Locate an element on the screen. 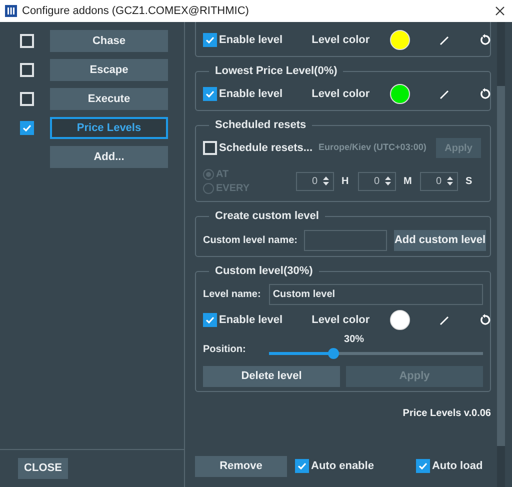 The width and height of the screenshot is (512, 487). version-label: Price Levels v.0.06 is located at coordinates (446, 414).